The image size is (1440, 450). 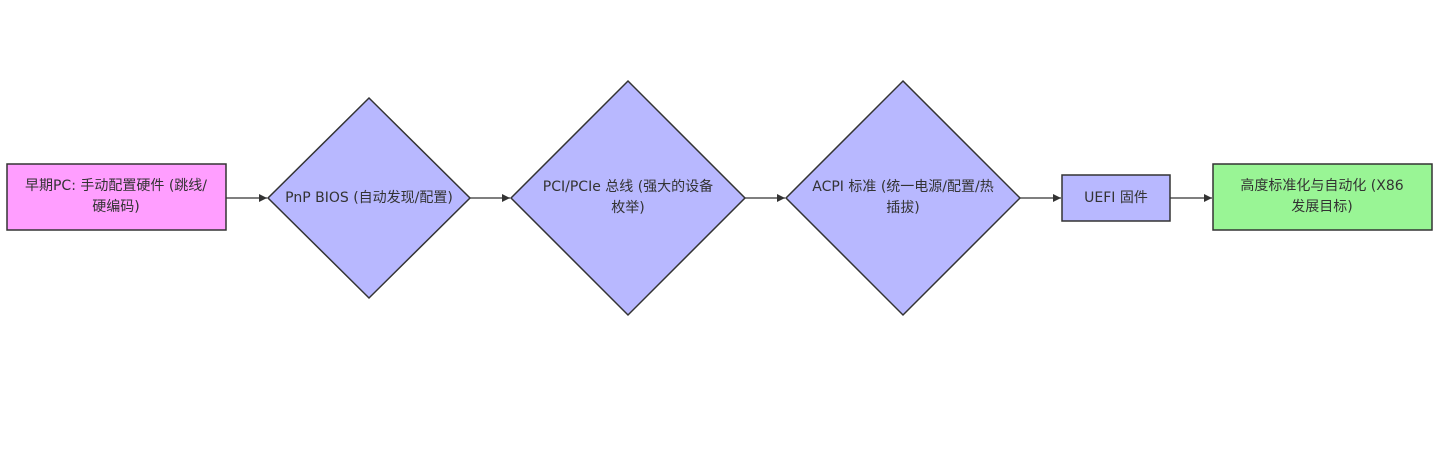 What do you see at coordinates (1116, 197) in the screenshot?
I see `node-uefi-label: UEFI 固件` at bounding box center [1116, 197].